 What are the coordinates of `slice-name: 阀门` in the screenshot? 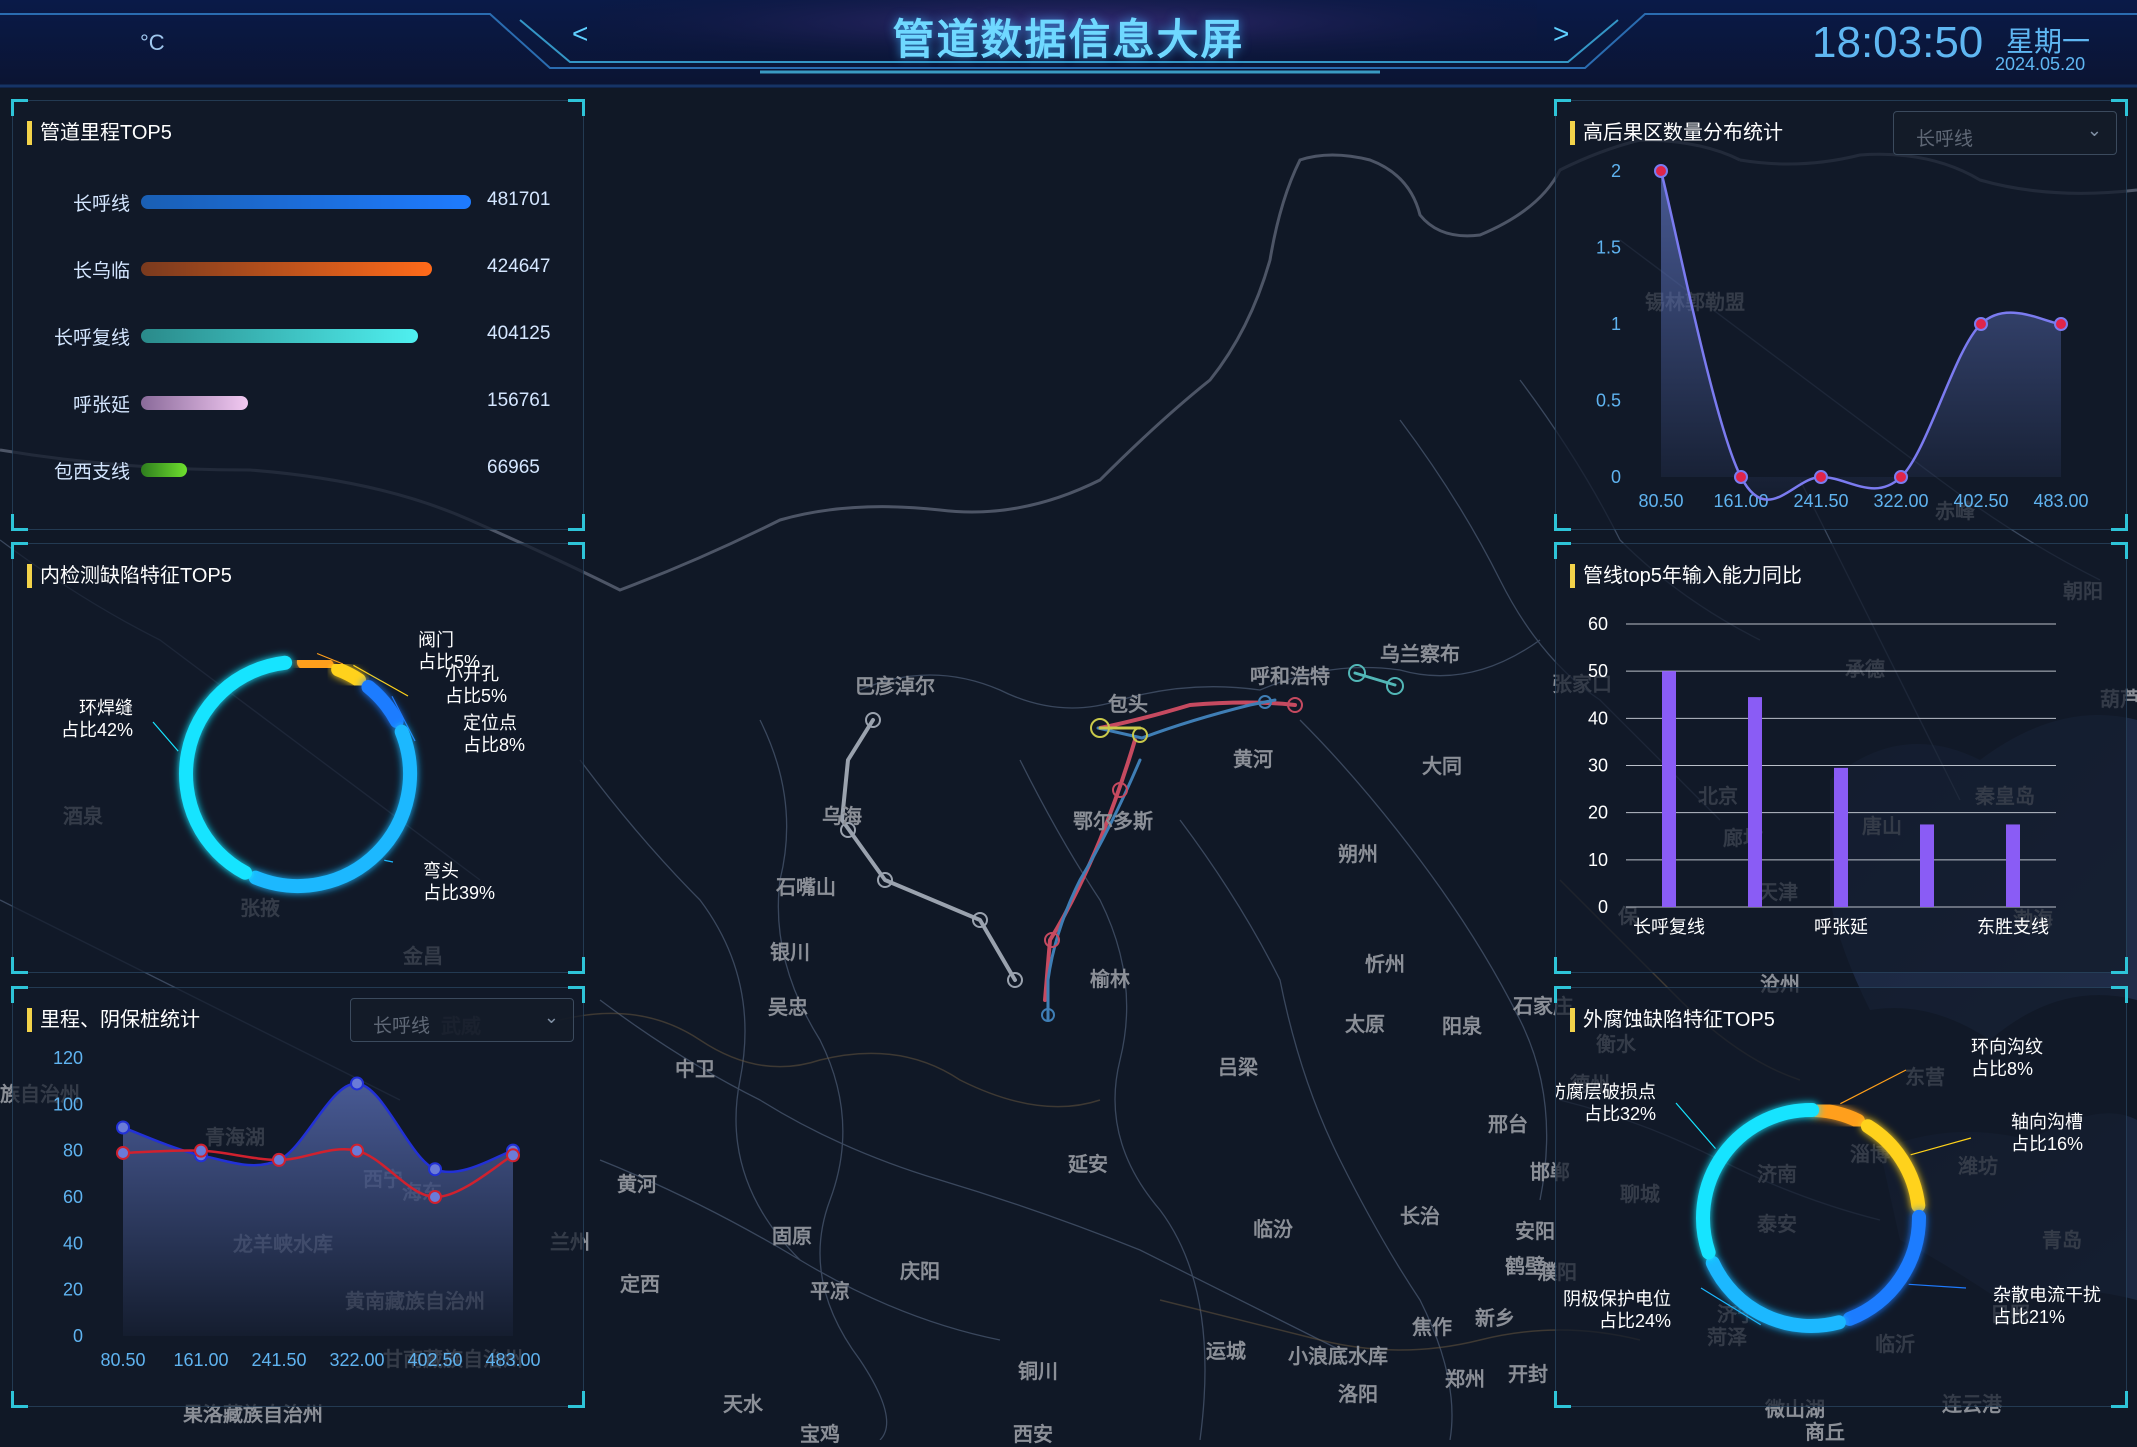 It's located at (436, 640).